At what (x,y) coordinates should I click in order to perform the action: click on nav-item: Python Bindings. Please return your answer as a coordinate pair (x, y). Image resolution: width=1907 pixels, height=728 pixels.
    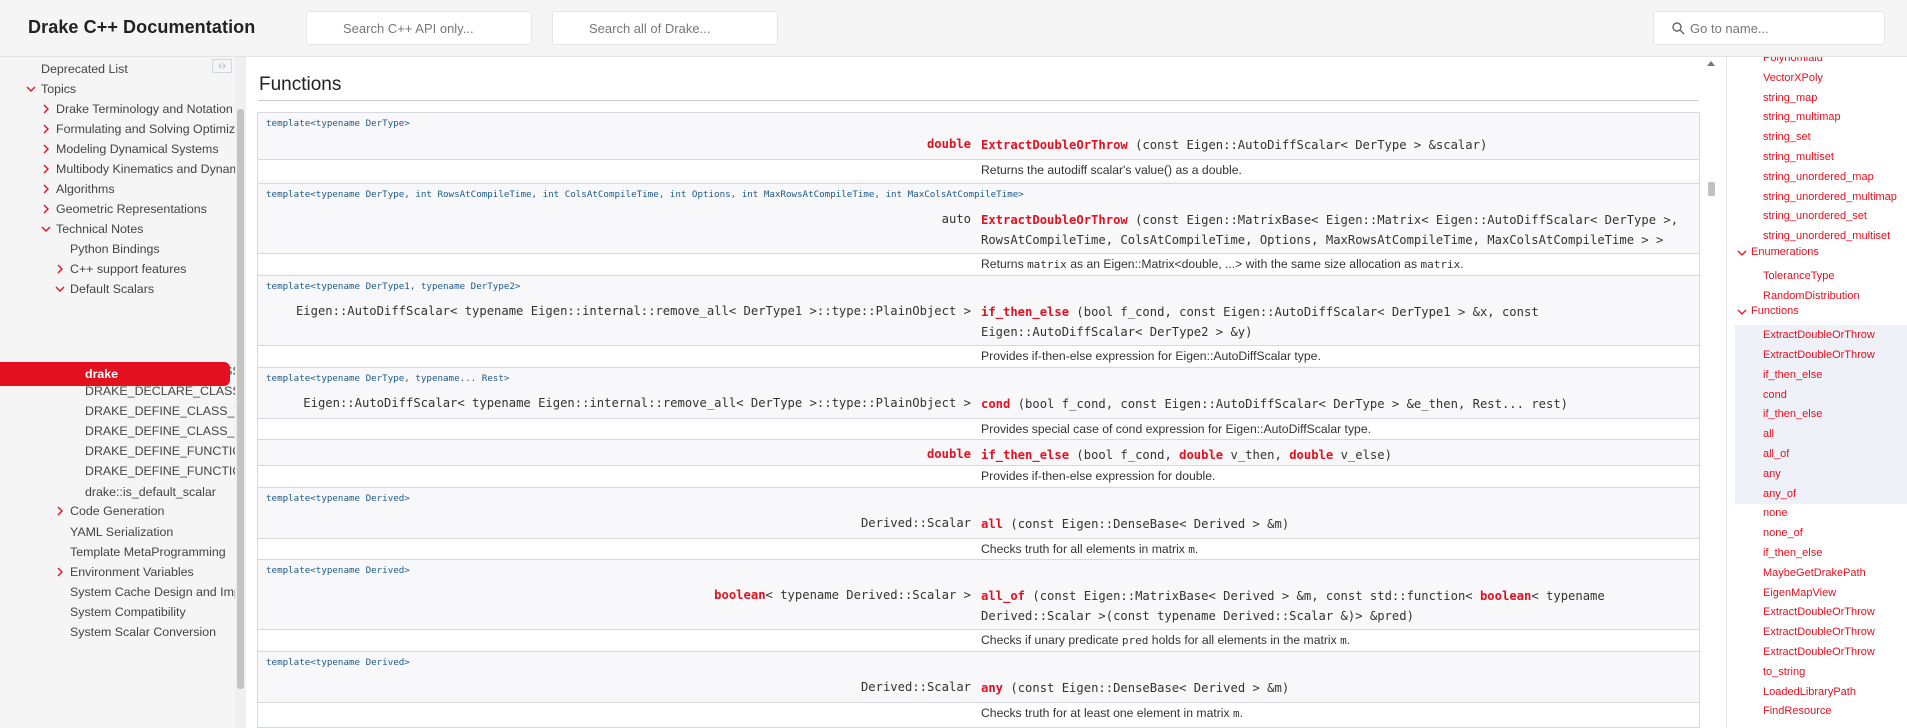
    Looking at the image, I should click on (116, 250).